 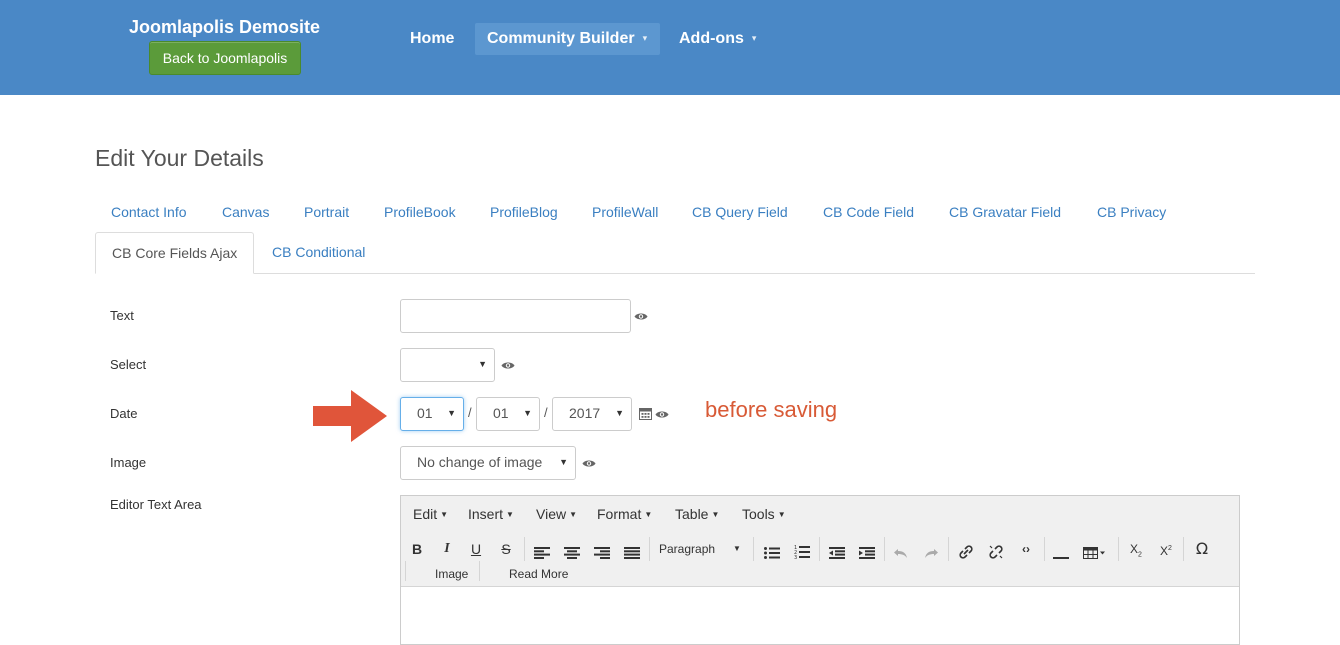 What do you see at coordinates (538, 574) in the screenshot?
I see `read-more-button: Read More` at bounding box center [538, 574].